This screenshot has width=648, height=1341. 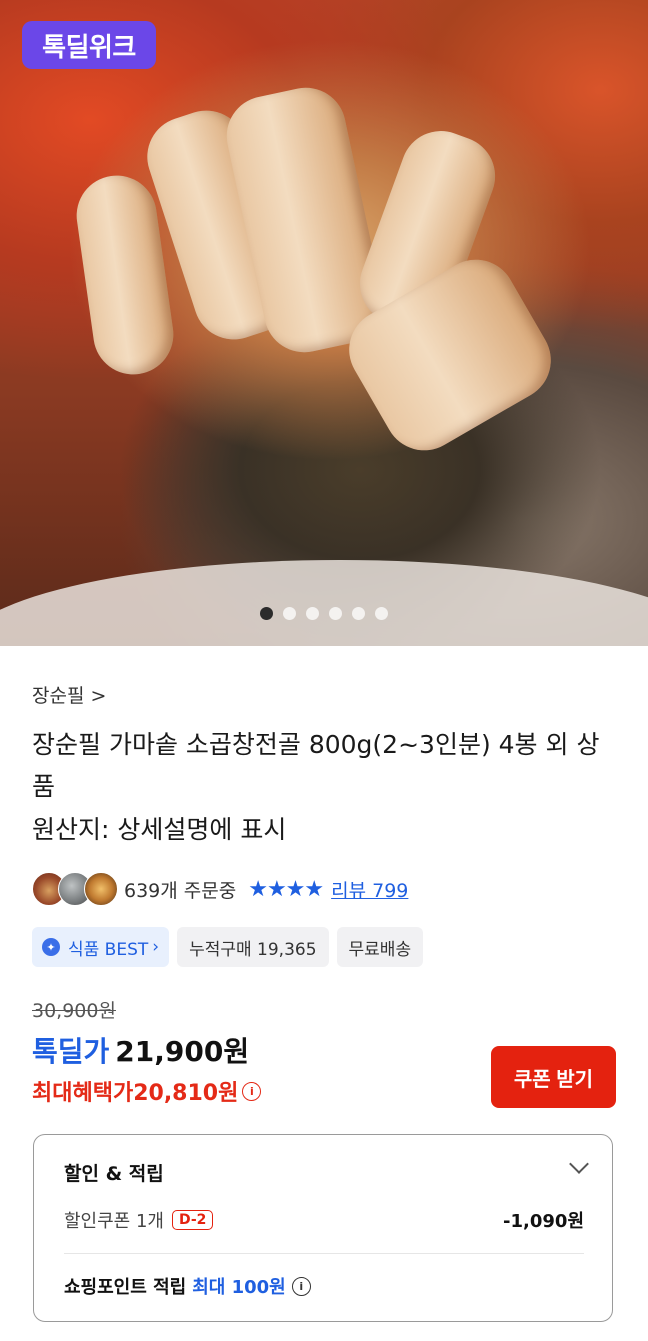 What do you see at coordinates (108, 949) in the screenshot?
I see `best-chip-label: 식품 BEST` at bounding box center [108, 949].